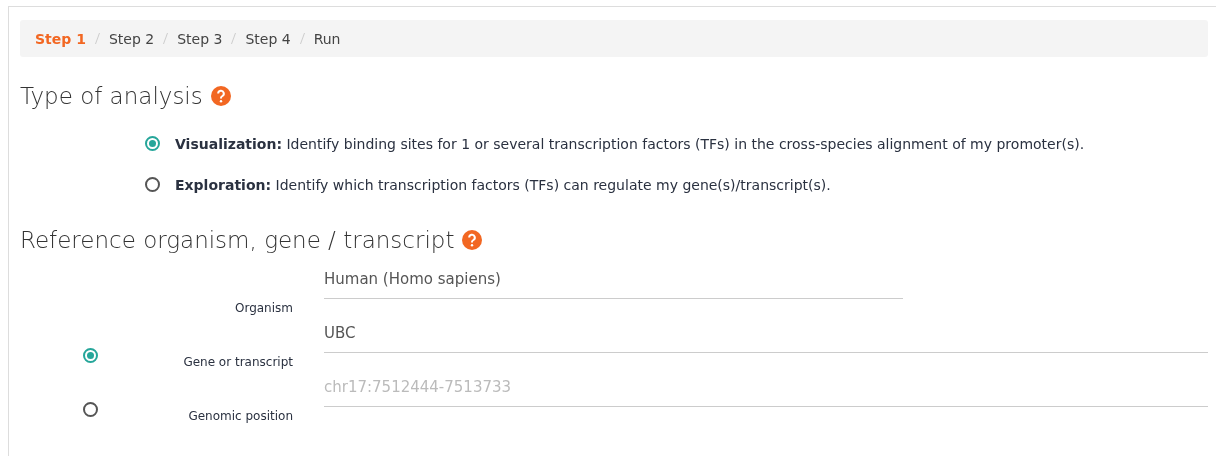 This screenshot has height=457, width=1216. What do you see at coordinates (237, 363) in the screenshot?
I see `field-label: Gene or transcript` at bounding box center [237, 363].